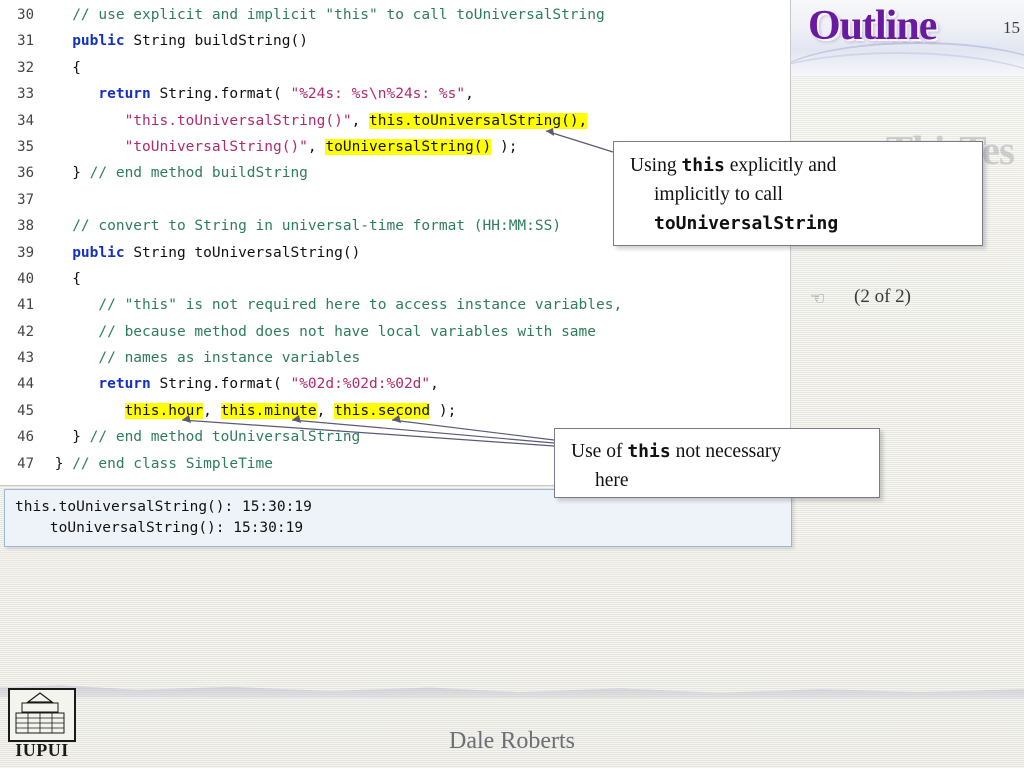  Describe the element at coordinates (395, 68) in the screenshot. I see `code-line: 32 {` at that location.